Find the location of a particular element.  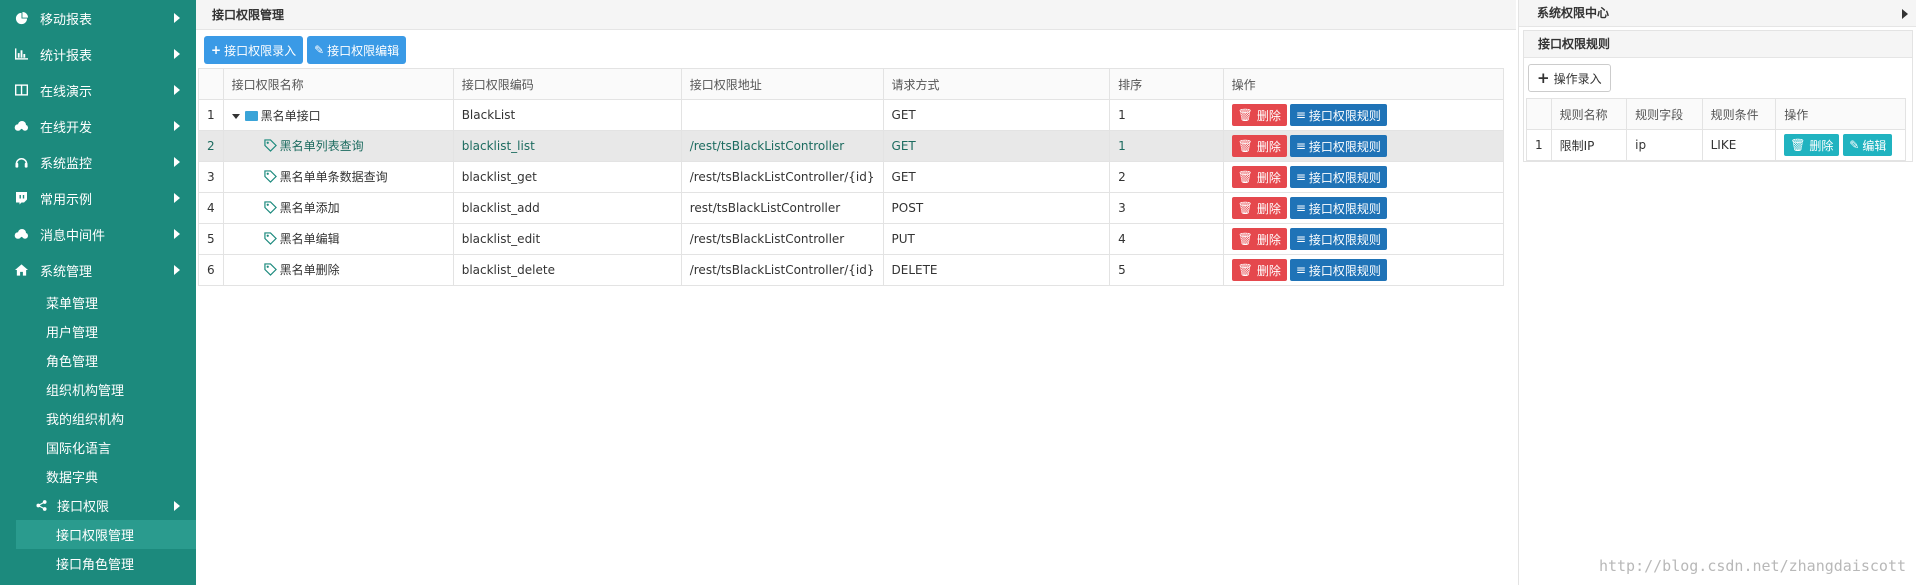

column-header-rule-name: 规则名称 is located at coordinates (1589, 114).